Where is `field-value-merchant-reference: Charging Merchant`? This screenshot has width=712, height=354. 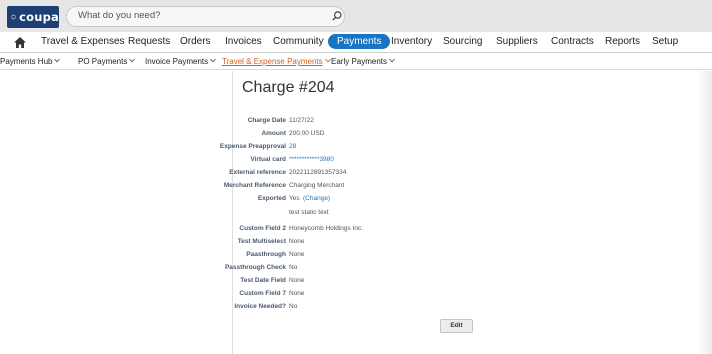
field-value-merchant-reference: Charging Merchant is located at coordinates (317, 185).